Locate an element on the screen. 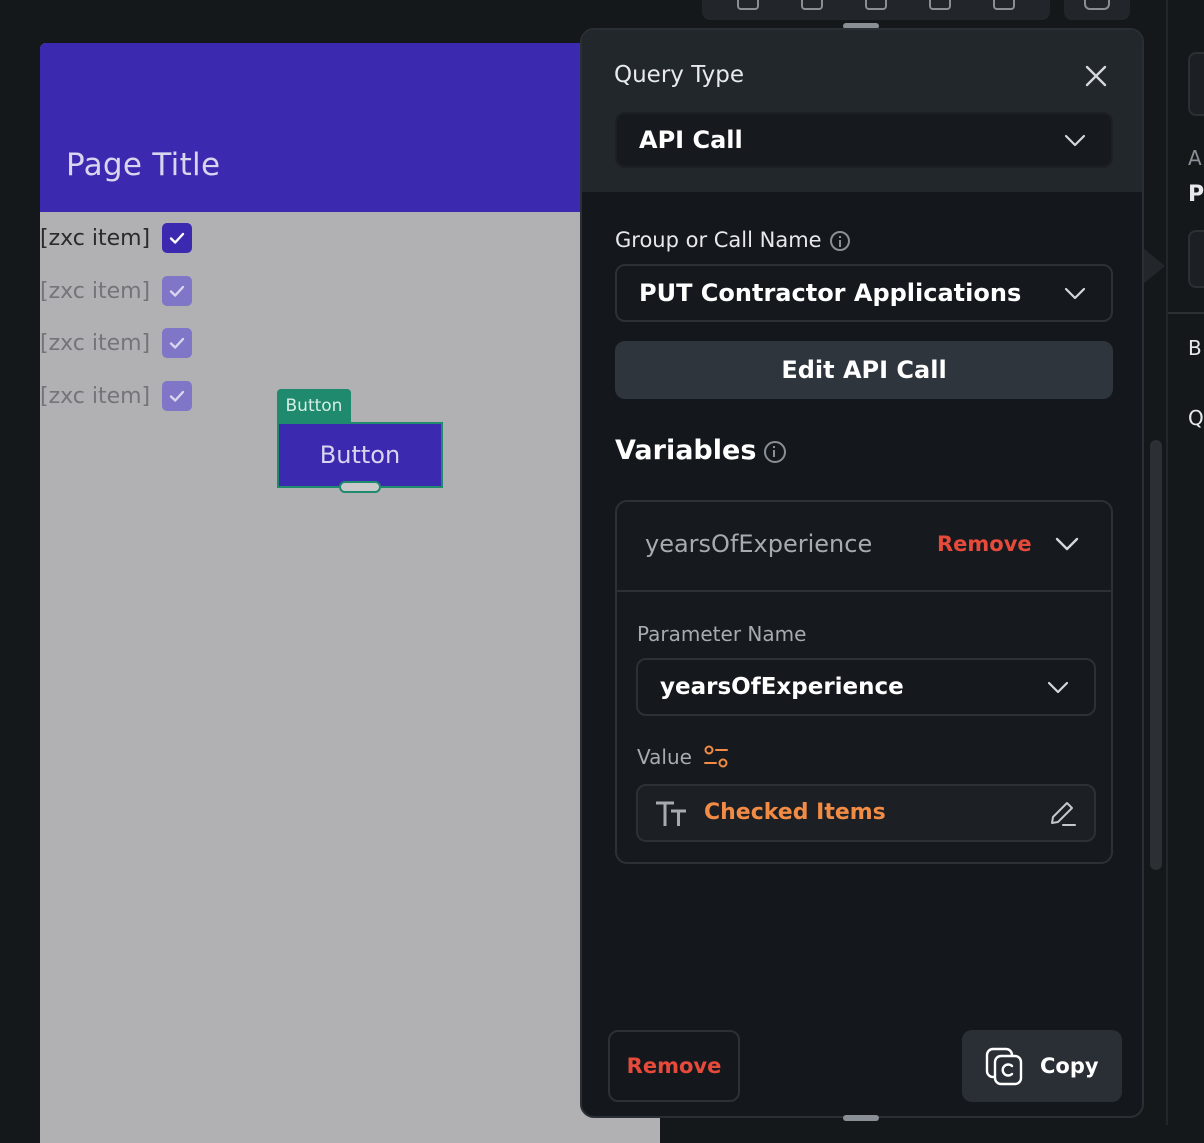 The width and height of the screenshot is (1204, 1143). remove-variable-button: Remove is located at coordinates (984, 544).